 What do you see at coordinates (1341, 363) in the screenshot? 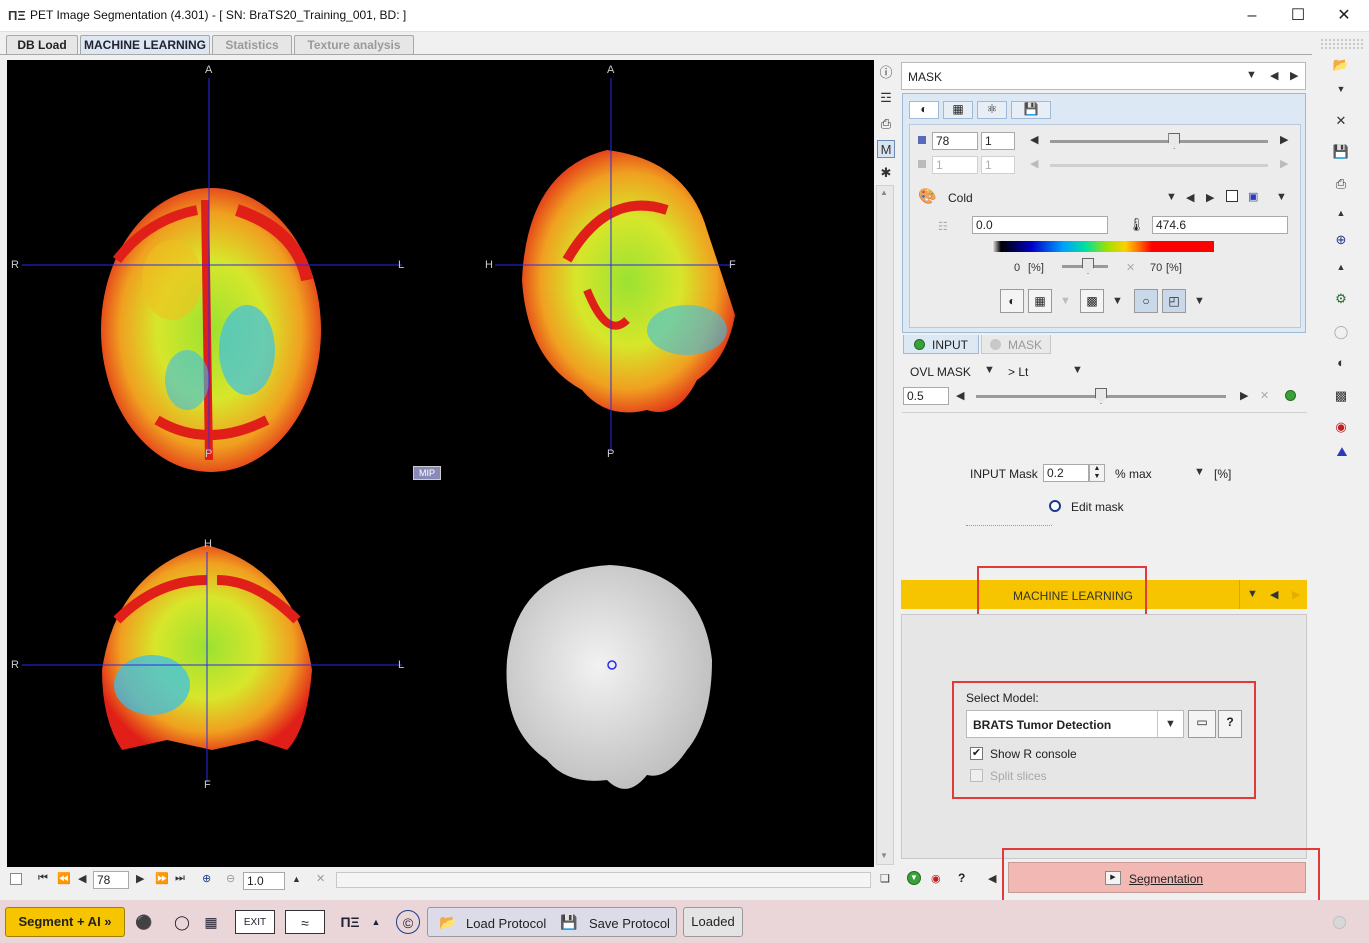
I see `contrast-icon: ◐` at bounding box center [1341, 363].